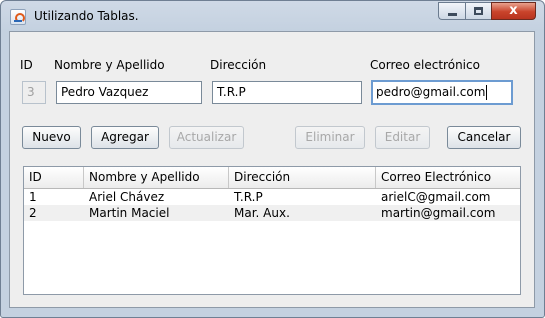 Image resolution: width=545 pixels, height=318 pixels. What do you see at coordinates (272, 197) in the screenshot?
I see `table-row: 1 Ariel Chávez T.R.P arielC@gmail.com` at bounding box center [272, 197].